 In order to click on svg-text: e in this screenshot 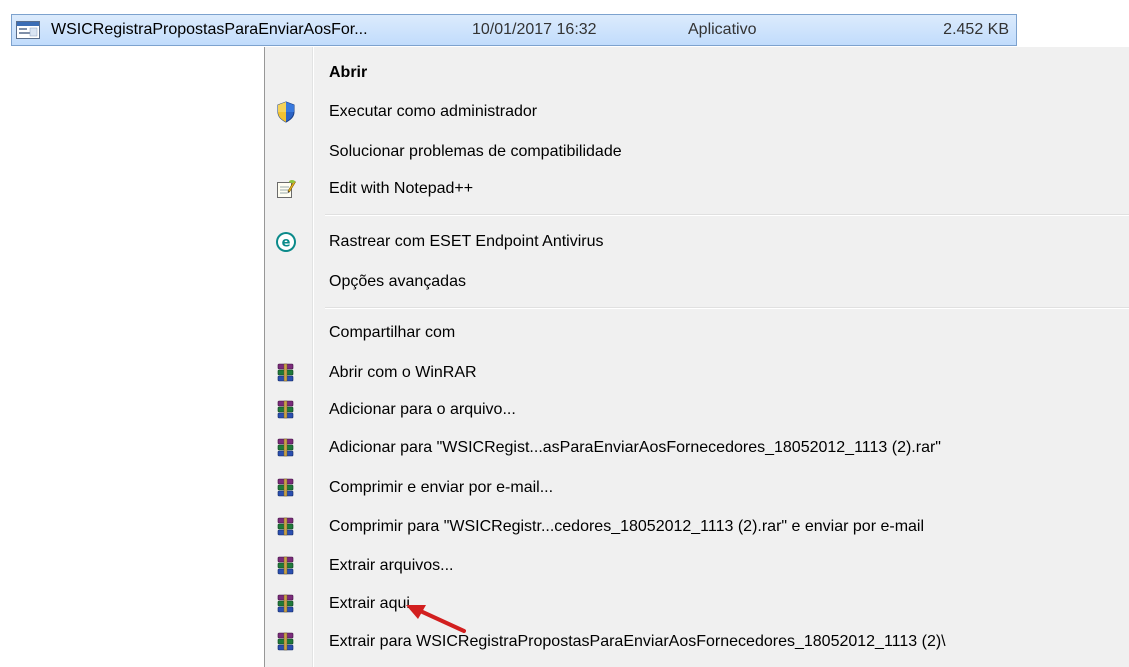, I will do `click(286, 243)`.